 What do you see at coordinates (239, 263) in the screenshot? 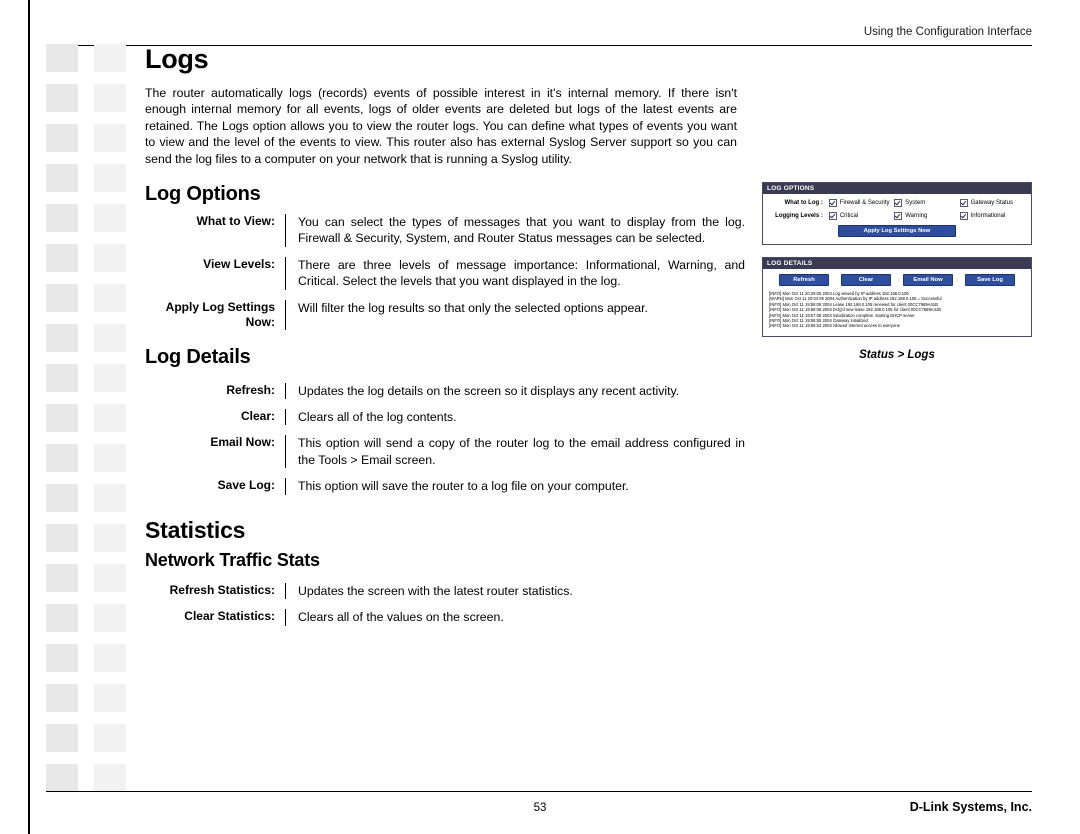
I see `definition-label: View Levels:` at bounding box center [239, 263].